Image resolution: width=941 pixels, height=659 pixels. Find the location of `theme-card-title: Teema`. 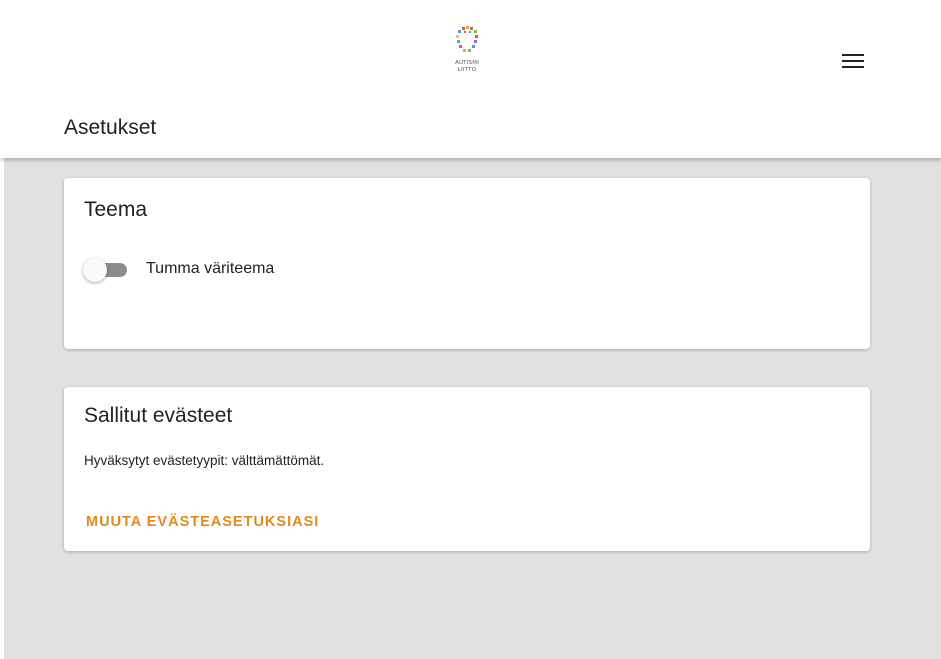

theme-card-title: Teema is located at coordinates (116, 209).